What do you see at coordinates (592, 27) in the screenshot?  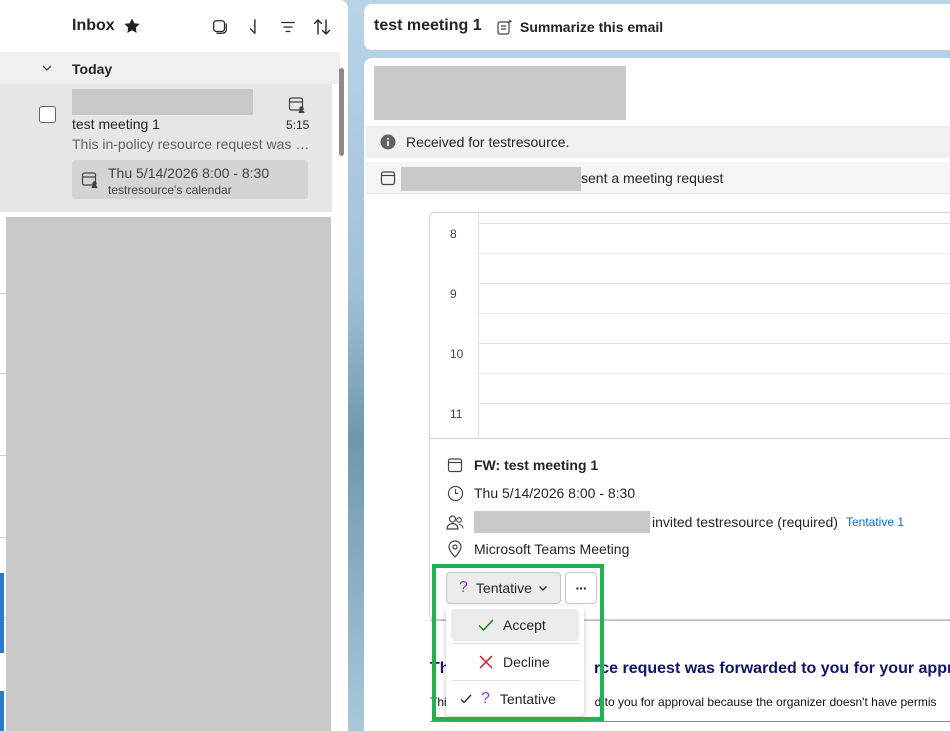 I see `summarize-label: Summarize this email` at bounding box center [592, 27].